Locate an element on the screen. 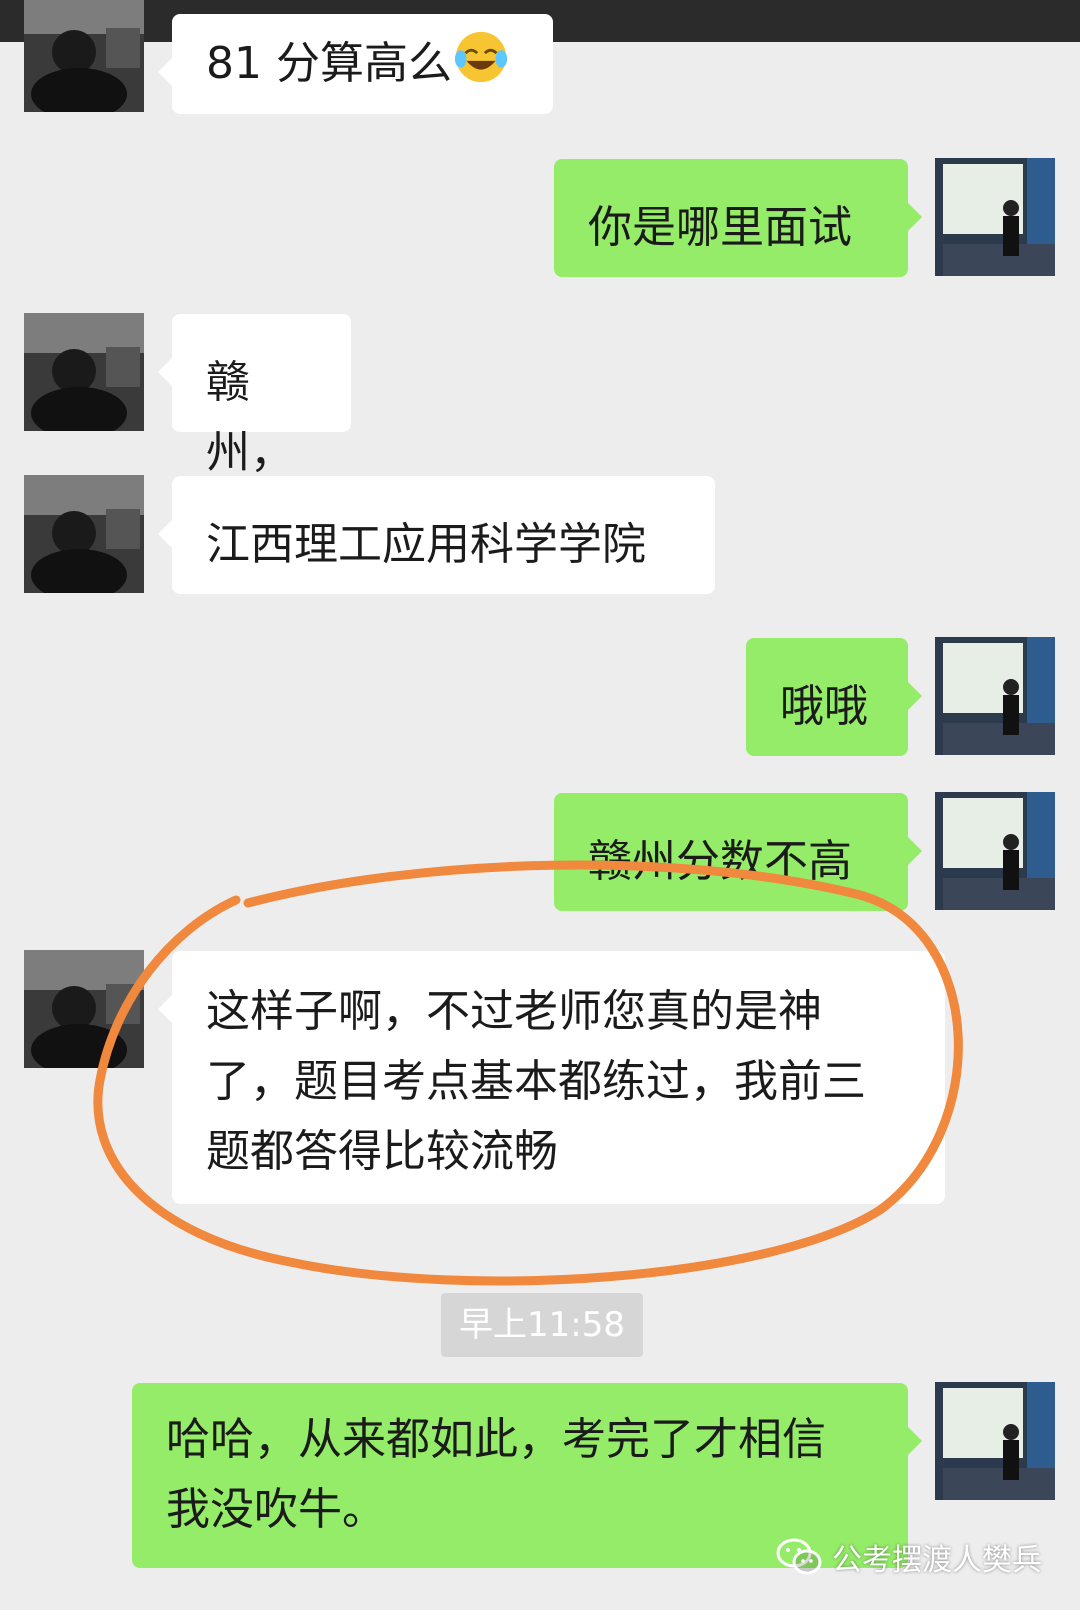  tears-of-joy-emoji-icon is located at coordinates (481, 57).